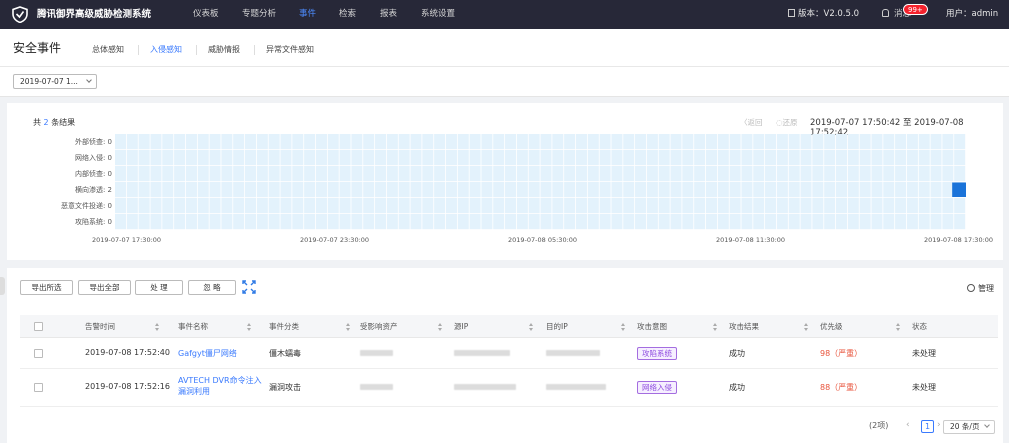 This screenshot has width=1009, height=443. What do you see at coordinates (927, 426) in the screenshot?
I see `page-1-button: 1` at bounding box center [927, 426].